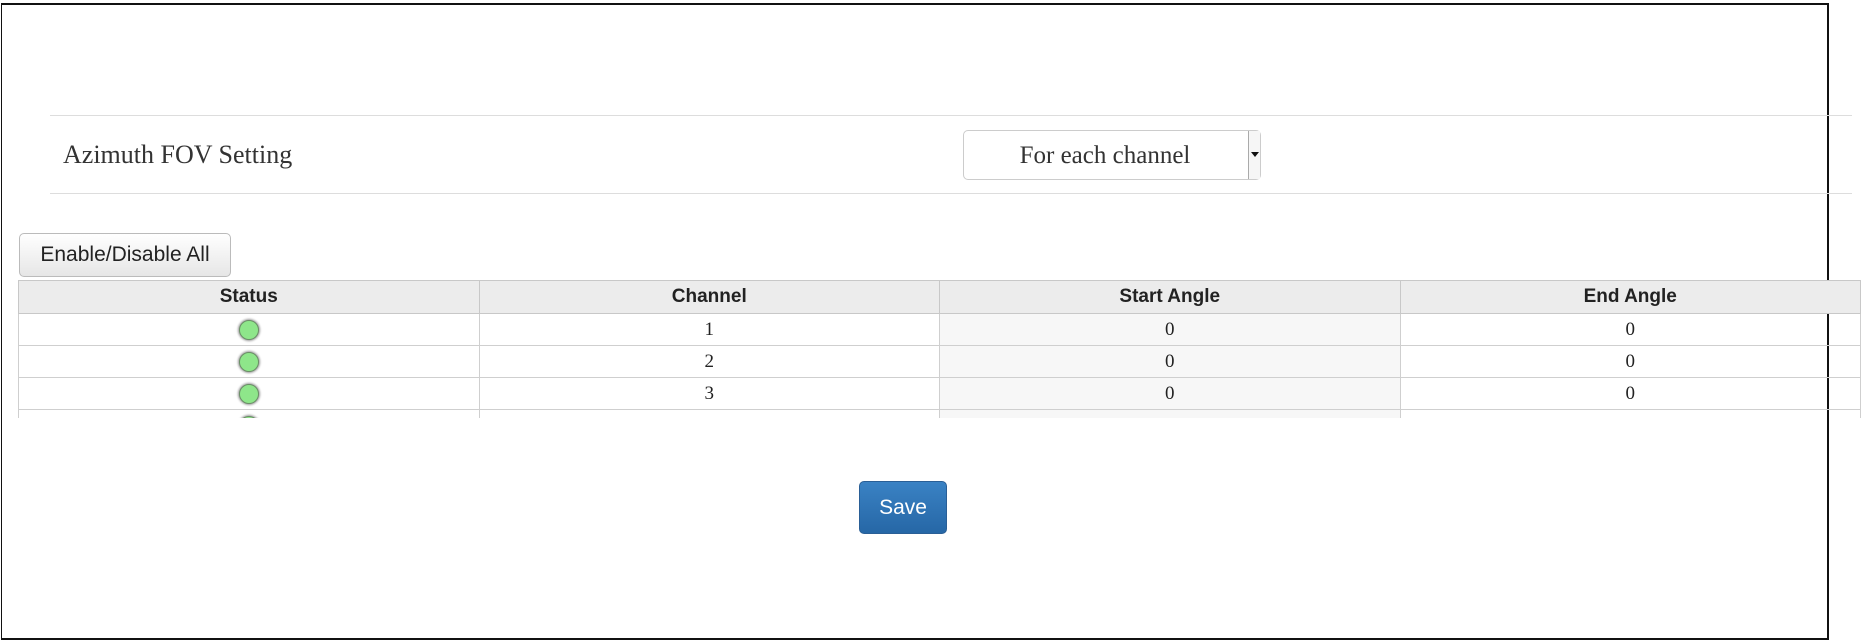 Image resolution: width=1869 pixels, height=643 pixels. I want to click on table-row: 3 0 0, so click(939, 393).